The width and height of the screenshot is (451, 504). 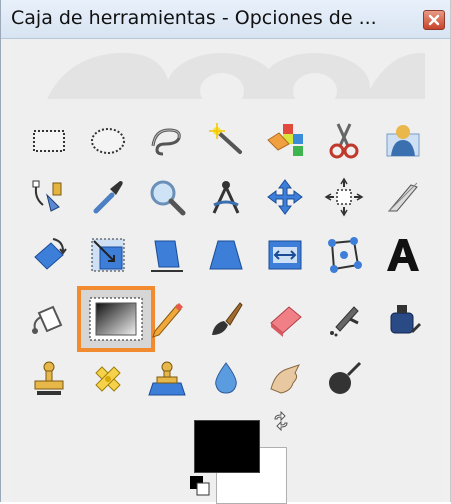 What do you see at coordinates (286, 321) in the screenshot?
I see `eraser-icon` at bounding box center [286, 321].